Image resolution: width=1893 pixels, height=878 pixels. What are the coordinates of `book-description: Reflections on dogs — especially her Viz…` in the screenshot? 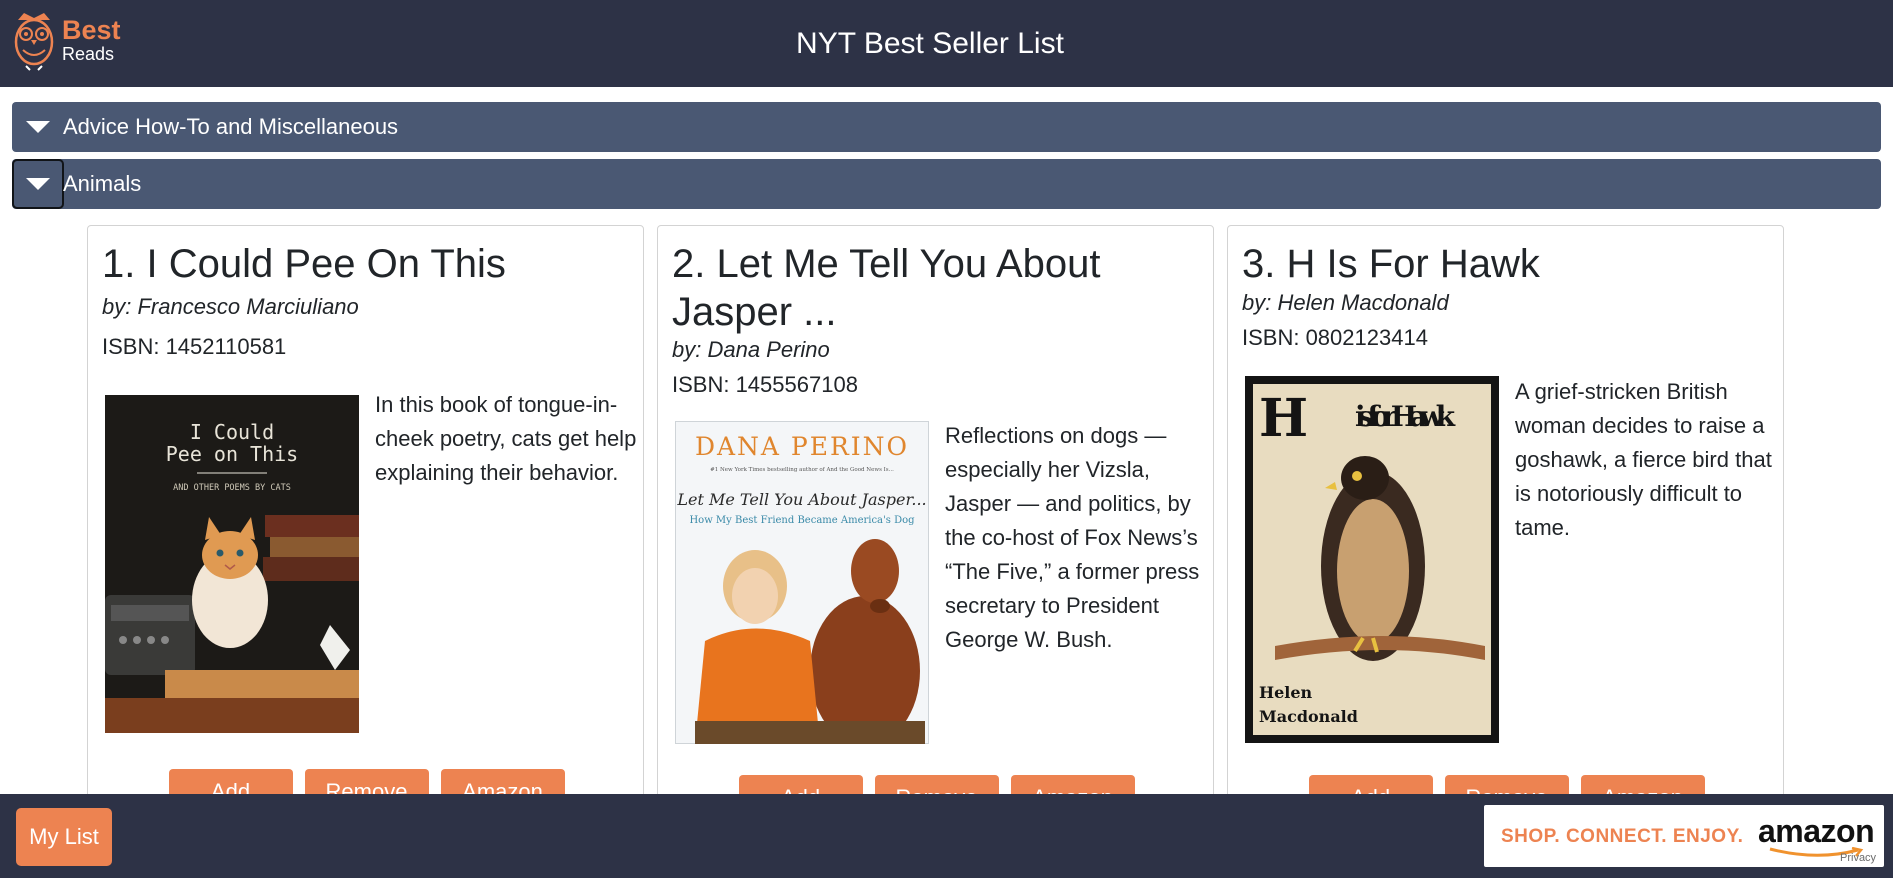 It's located at (1072, 537).